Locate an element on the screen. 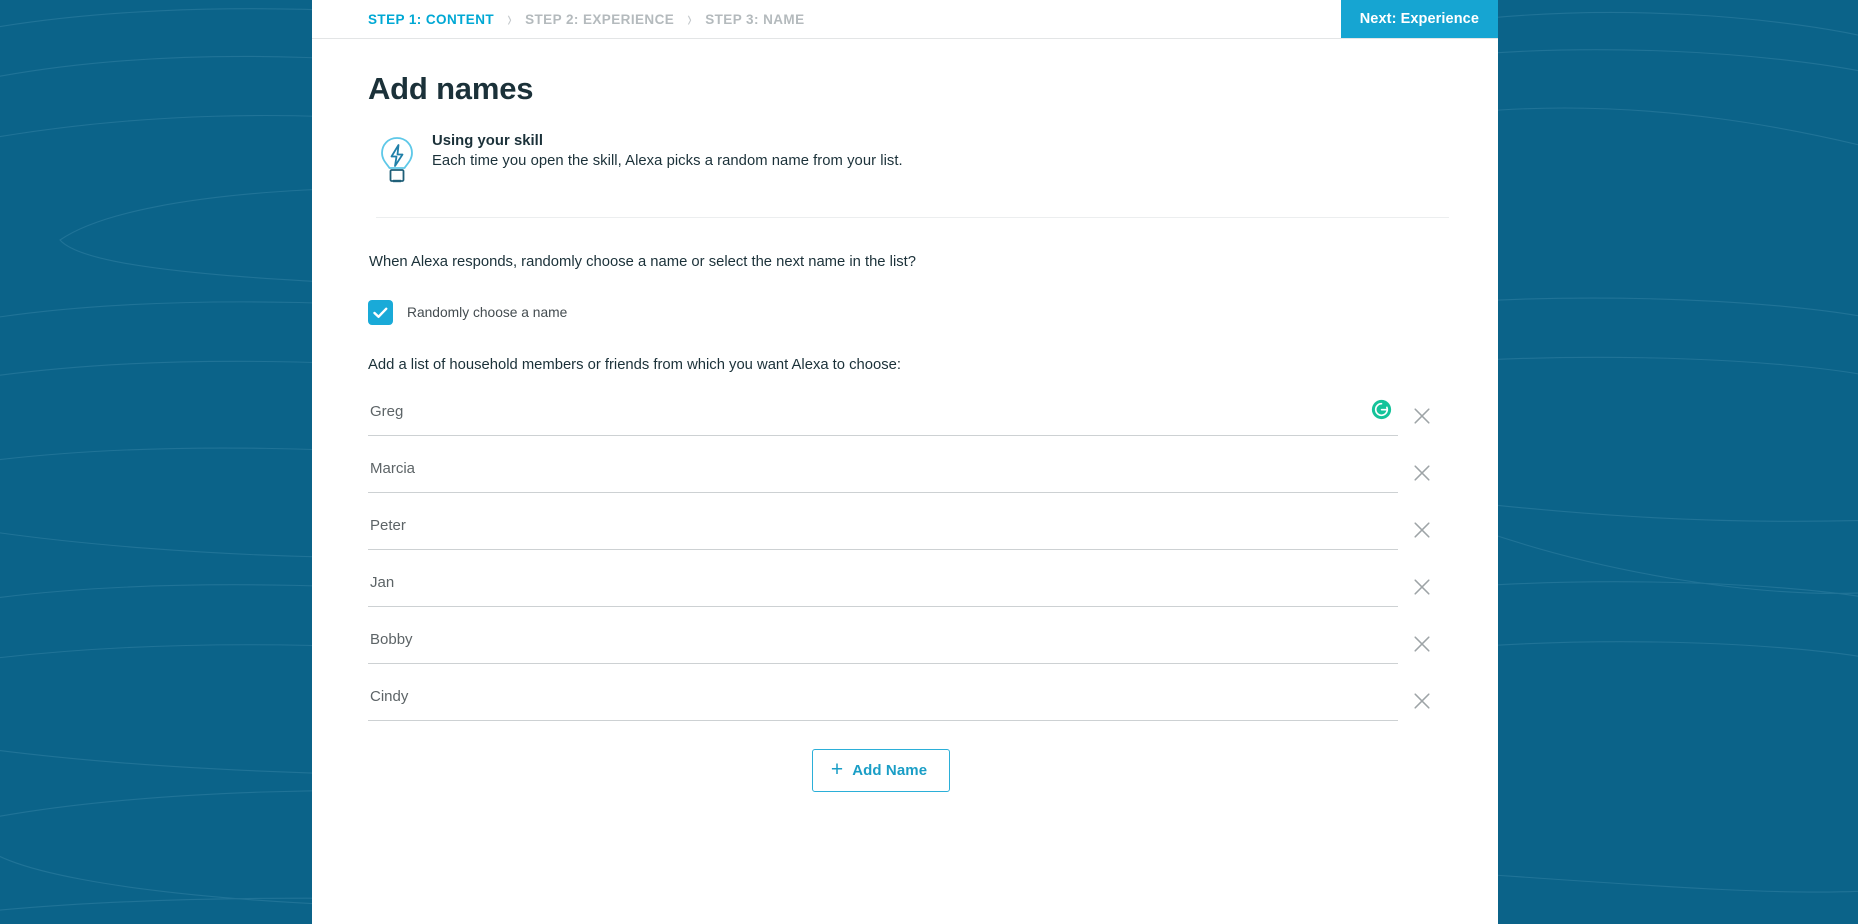  tip-heading: Using your skill is located at coordinates (487, 141).